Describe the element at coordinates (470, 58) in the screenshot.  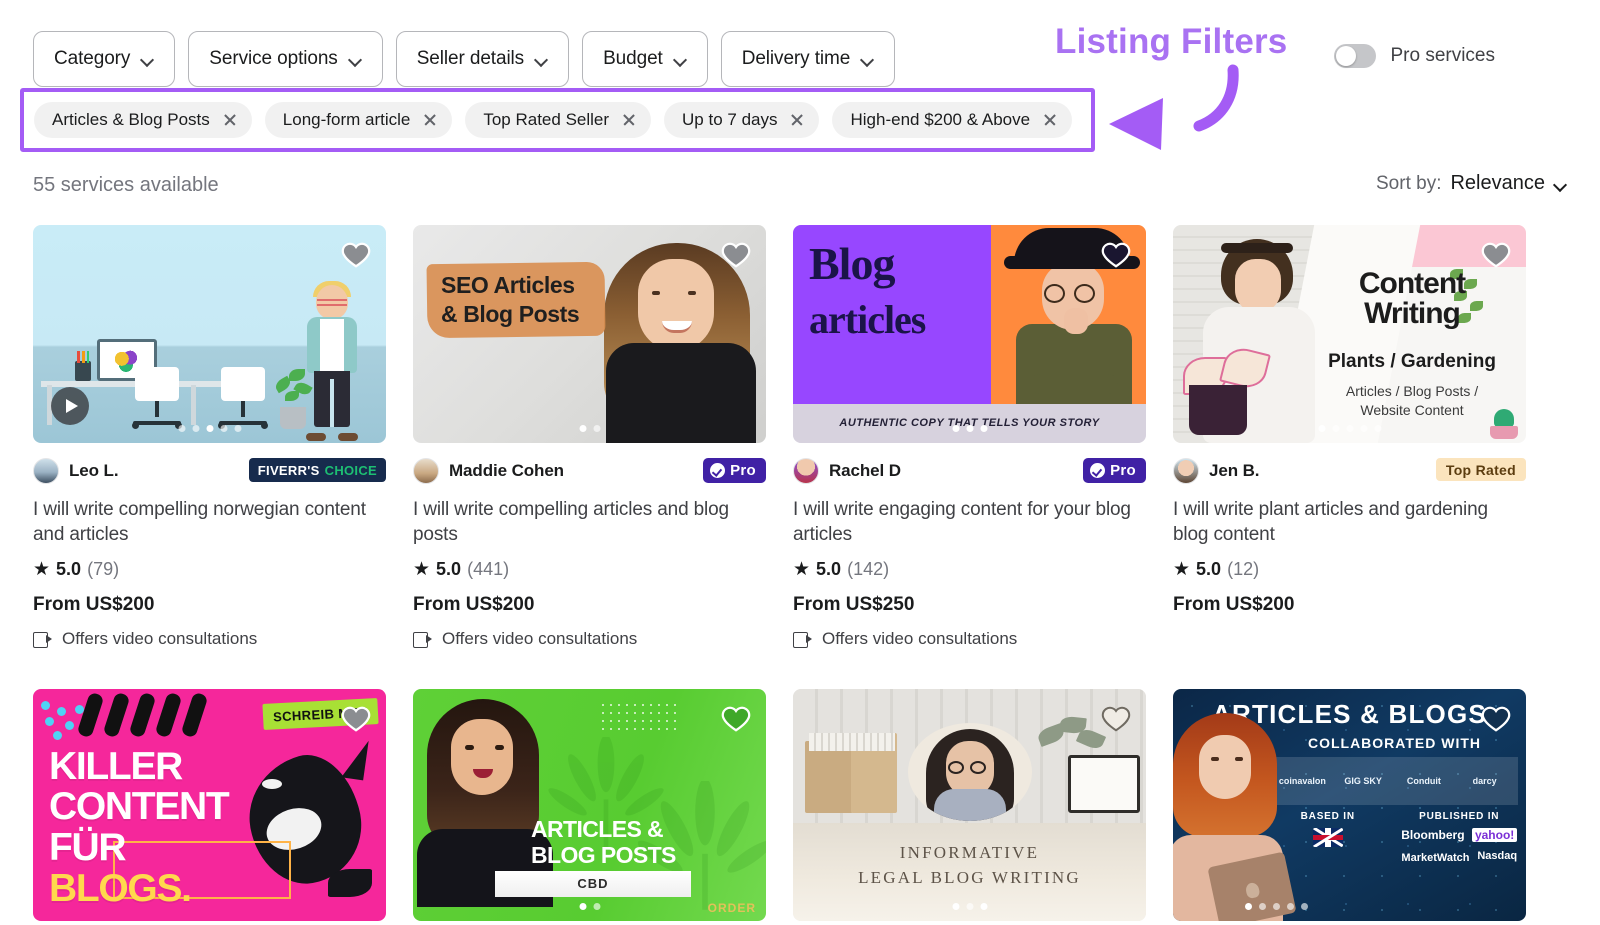
I see `filter-button-label: Seller details` at that location.